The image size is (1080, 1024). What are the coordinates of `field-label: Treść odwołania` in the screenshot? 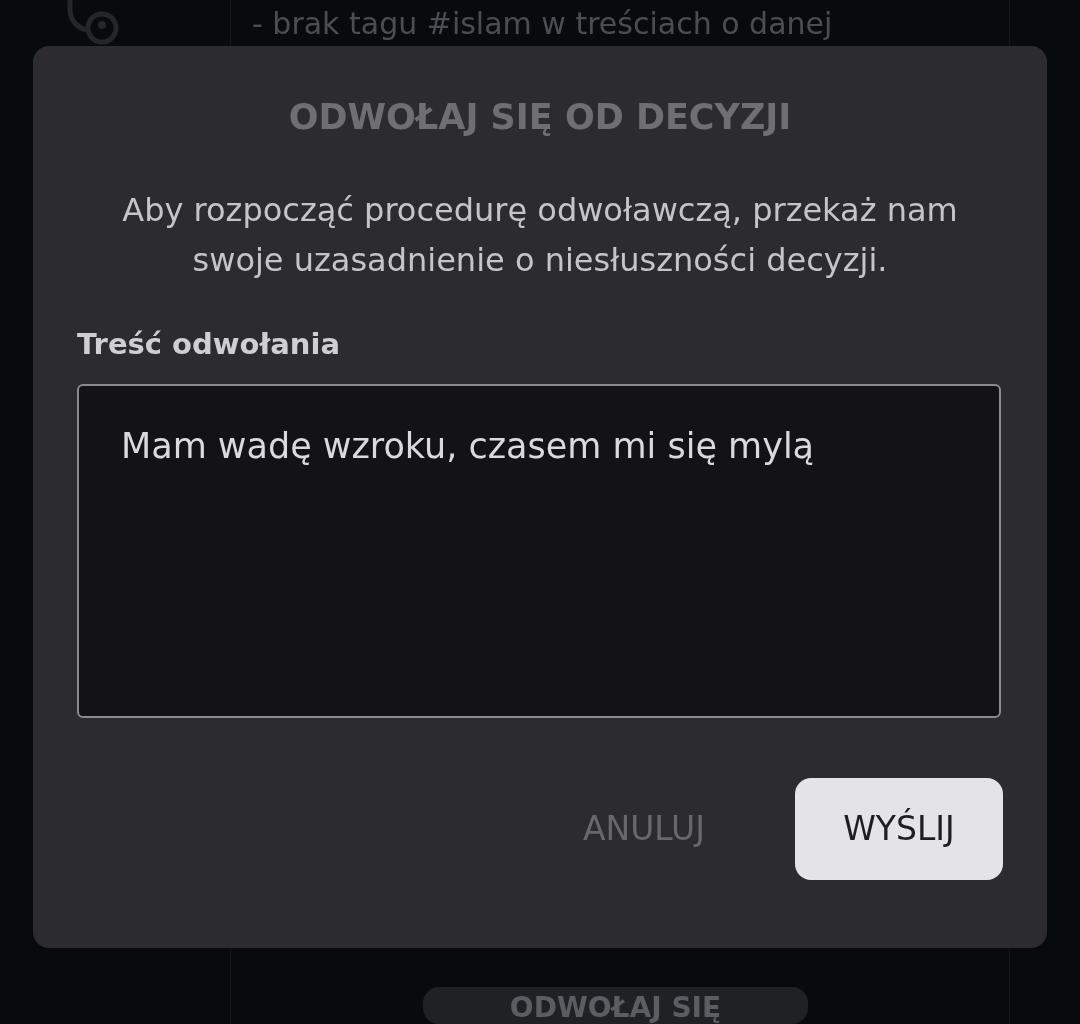 It's located at (209, 344).